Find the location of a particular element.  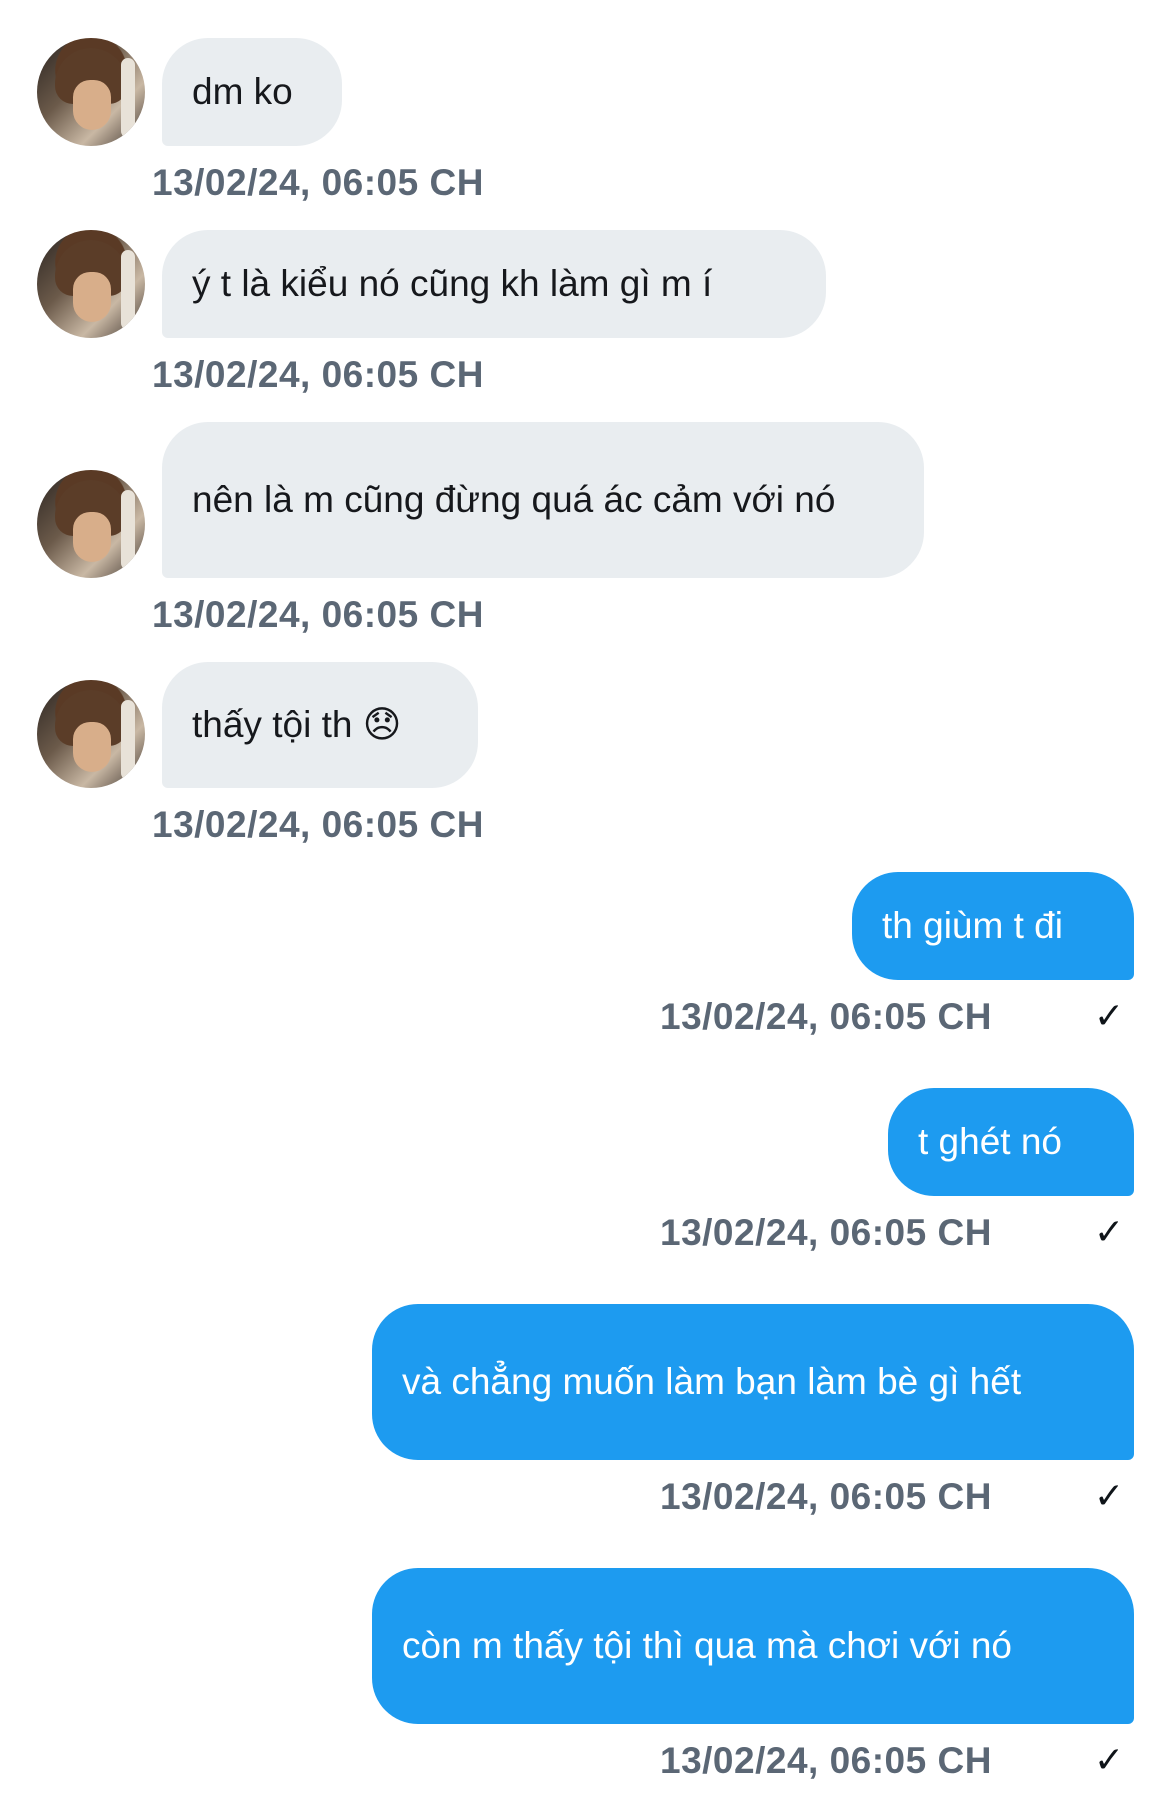

message-bubble-incoming: ý t là kiểu nó cũng kh làm gì m í is located at coordinates (494, 284).